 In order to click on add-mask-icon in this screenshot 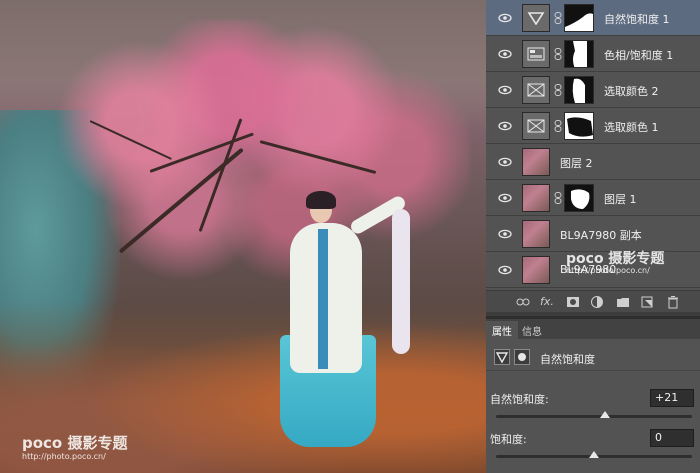, I will do `click(573, 302)`.